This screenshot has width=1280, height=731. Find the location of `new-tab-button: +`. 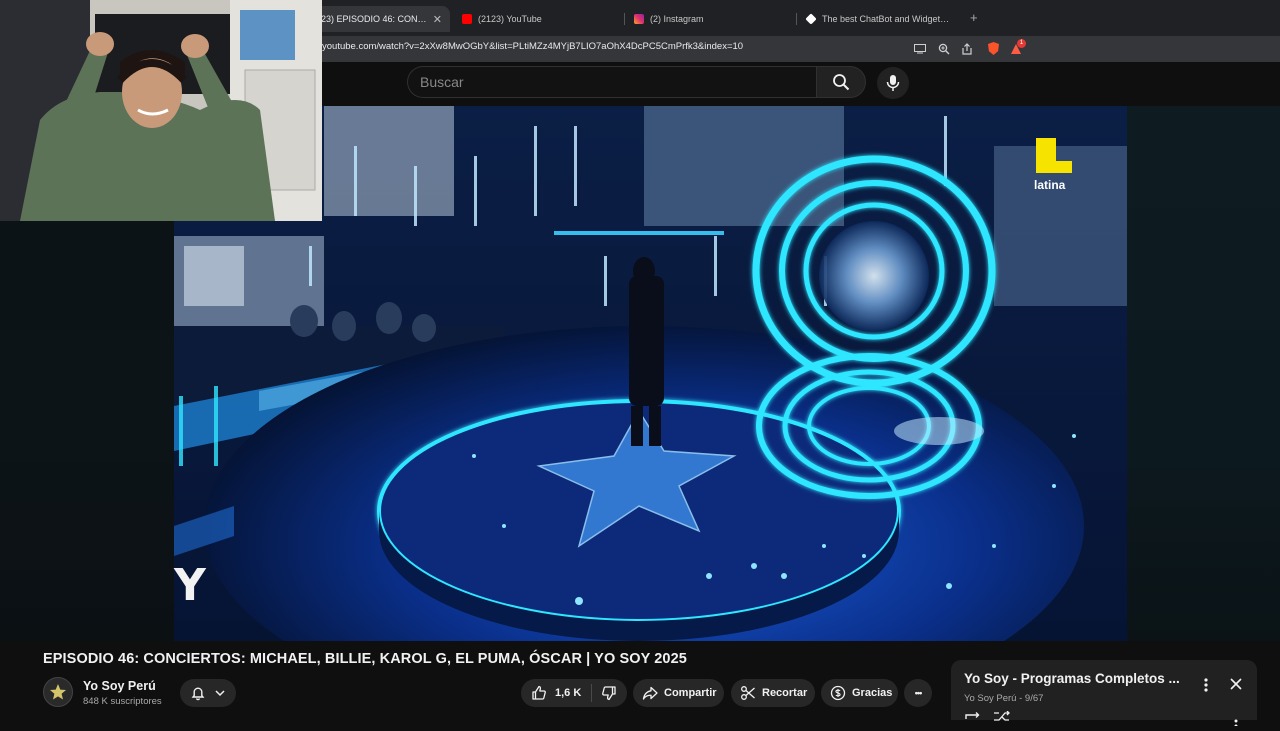

new-tab-button: + is located at coordinates (974, 17).